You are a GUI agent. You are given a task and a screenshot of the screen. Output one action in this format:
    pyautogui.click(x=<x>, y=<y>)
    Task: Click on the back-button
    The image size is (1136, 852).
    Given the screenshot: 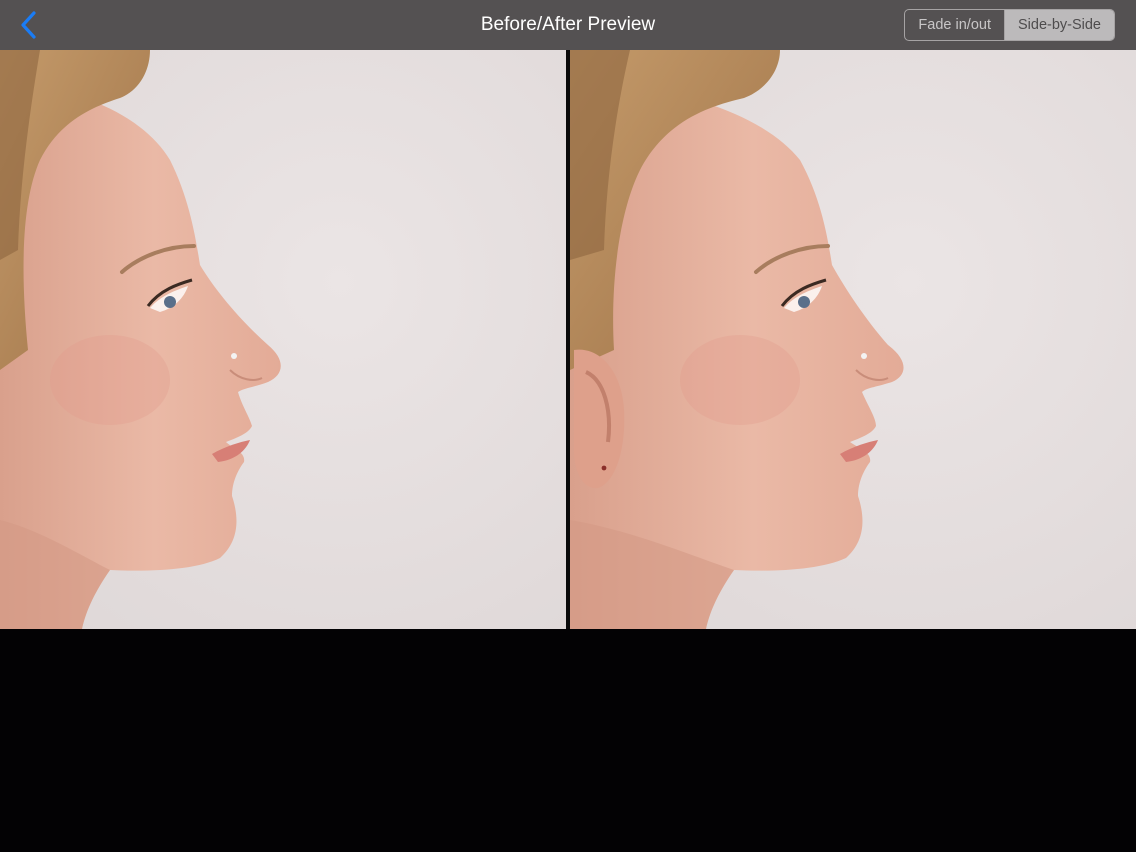 What is the action you would take?
    pyautogui.click(x=29, y=25)
    